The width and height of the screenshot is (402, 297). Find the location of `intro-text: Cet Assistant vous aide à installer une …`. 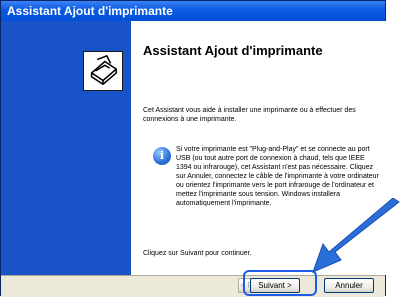

intro-text: Cet Assistant vous aide à installer une … is located at coordinates (249, 115).